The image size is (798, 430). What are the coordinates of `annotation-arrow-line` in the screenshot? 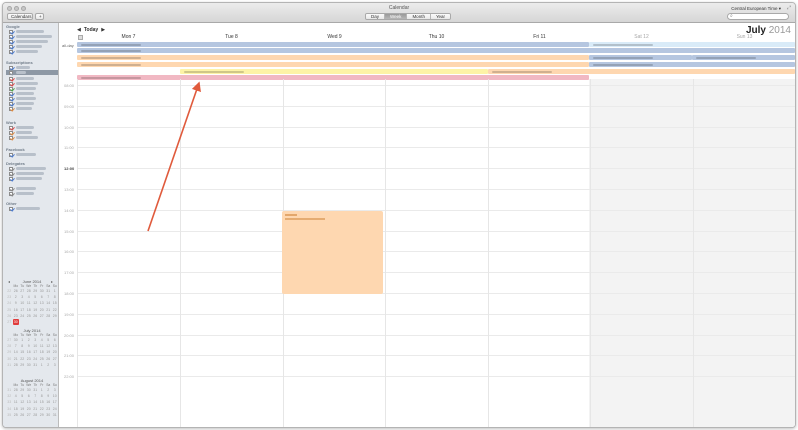 It's located at (174, 156).